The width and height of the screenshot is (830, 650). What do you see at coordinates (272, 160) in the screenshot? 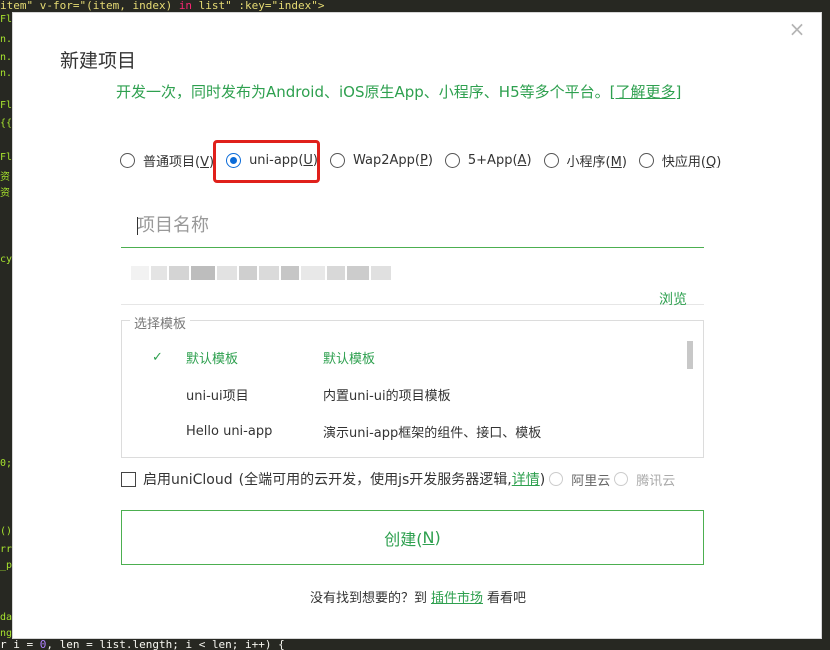
I see `project-type-uniapp: uni-app(U)` at bounding box center [272, 160].